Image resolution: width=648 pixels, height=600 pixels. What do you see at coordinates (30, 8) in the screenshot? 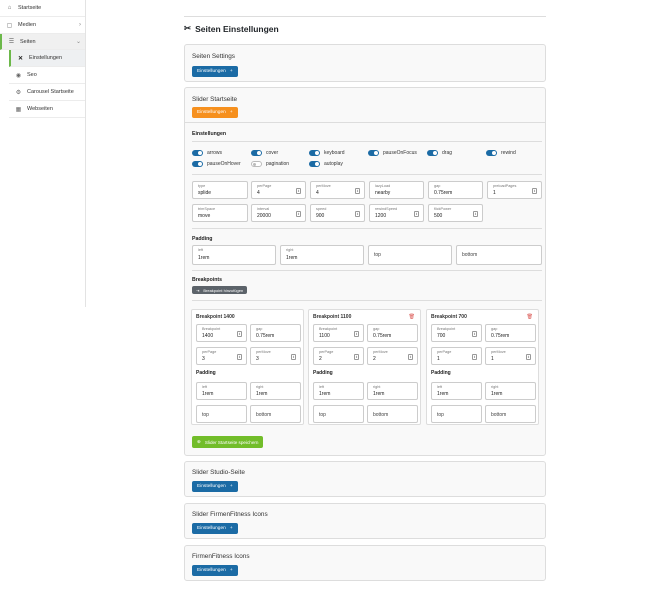
I see `sidebar-item-label: Startseite` at bounding box center [30, 8].